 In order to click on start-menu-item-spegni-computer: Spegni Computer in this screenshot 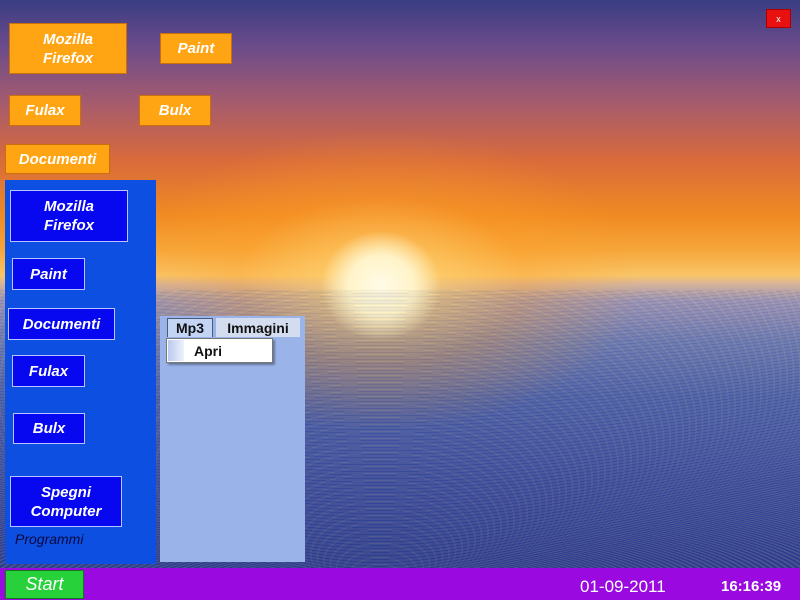, I will do `click(66, 501)`.